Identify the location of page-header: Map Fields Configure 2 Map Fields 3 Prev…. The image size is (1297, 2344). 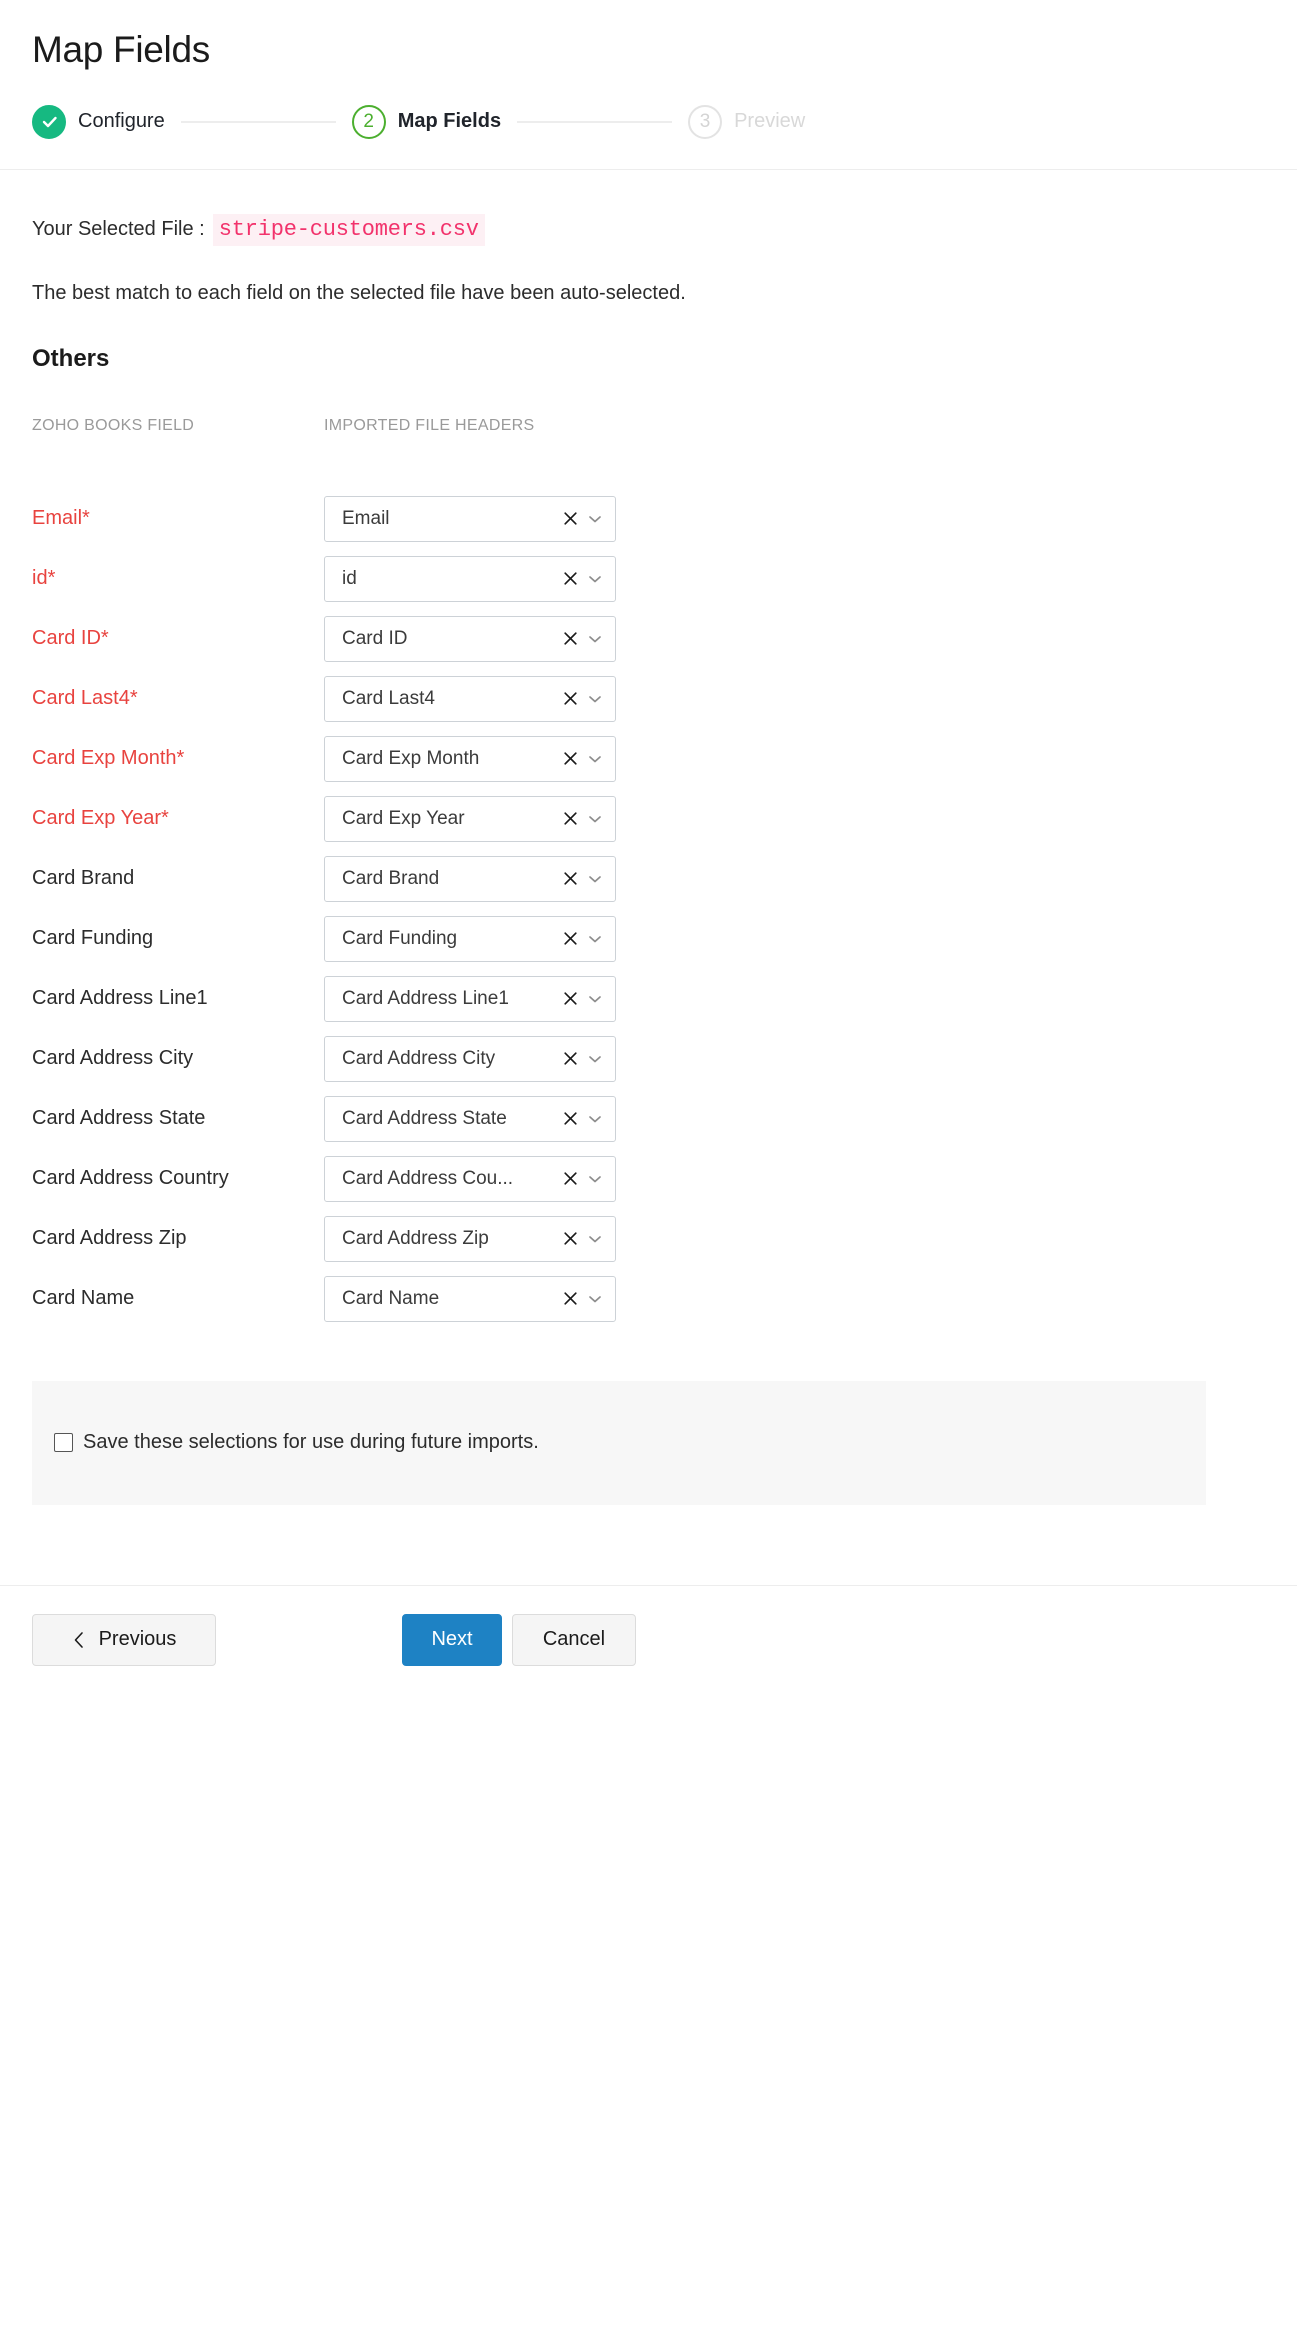
(648, 84).